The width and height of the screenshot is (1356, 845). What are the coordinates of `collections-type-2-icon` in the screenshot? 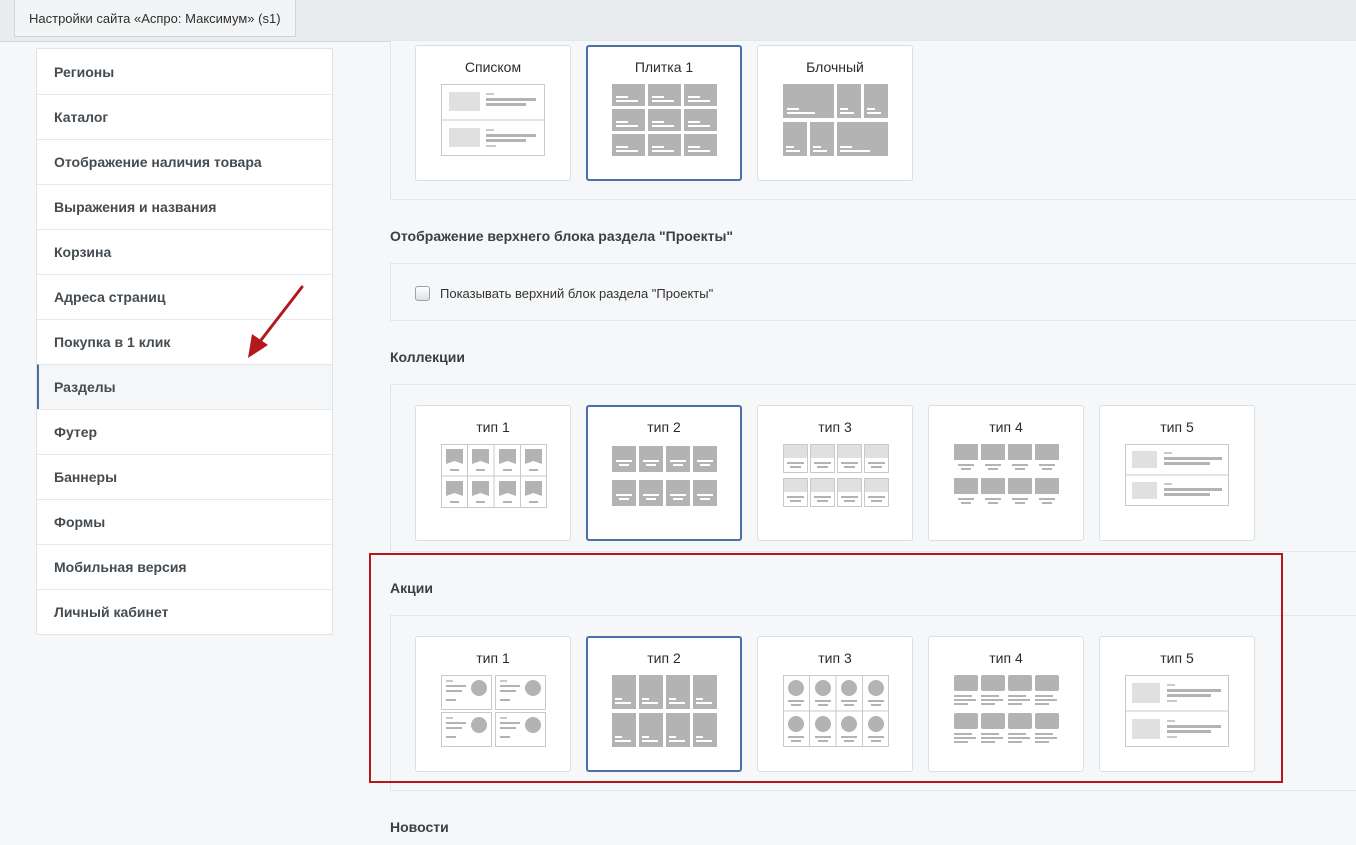 It's located at (664, 476).